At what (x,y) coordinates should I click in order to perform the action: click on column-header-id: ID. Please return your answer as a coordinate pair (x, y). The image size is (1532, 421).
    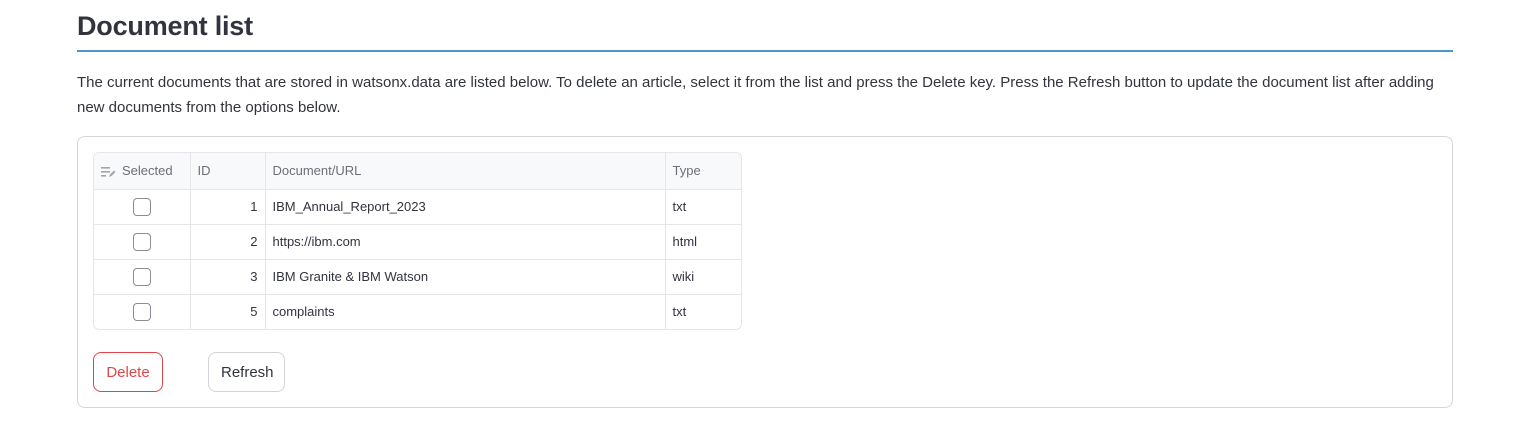
    Looking at the image, I should click on (228, 171).